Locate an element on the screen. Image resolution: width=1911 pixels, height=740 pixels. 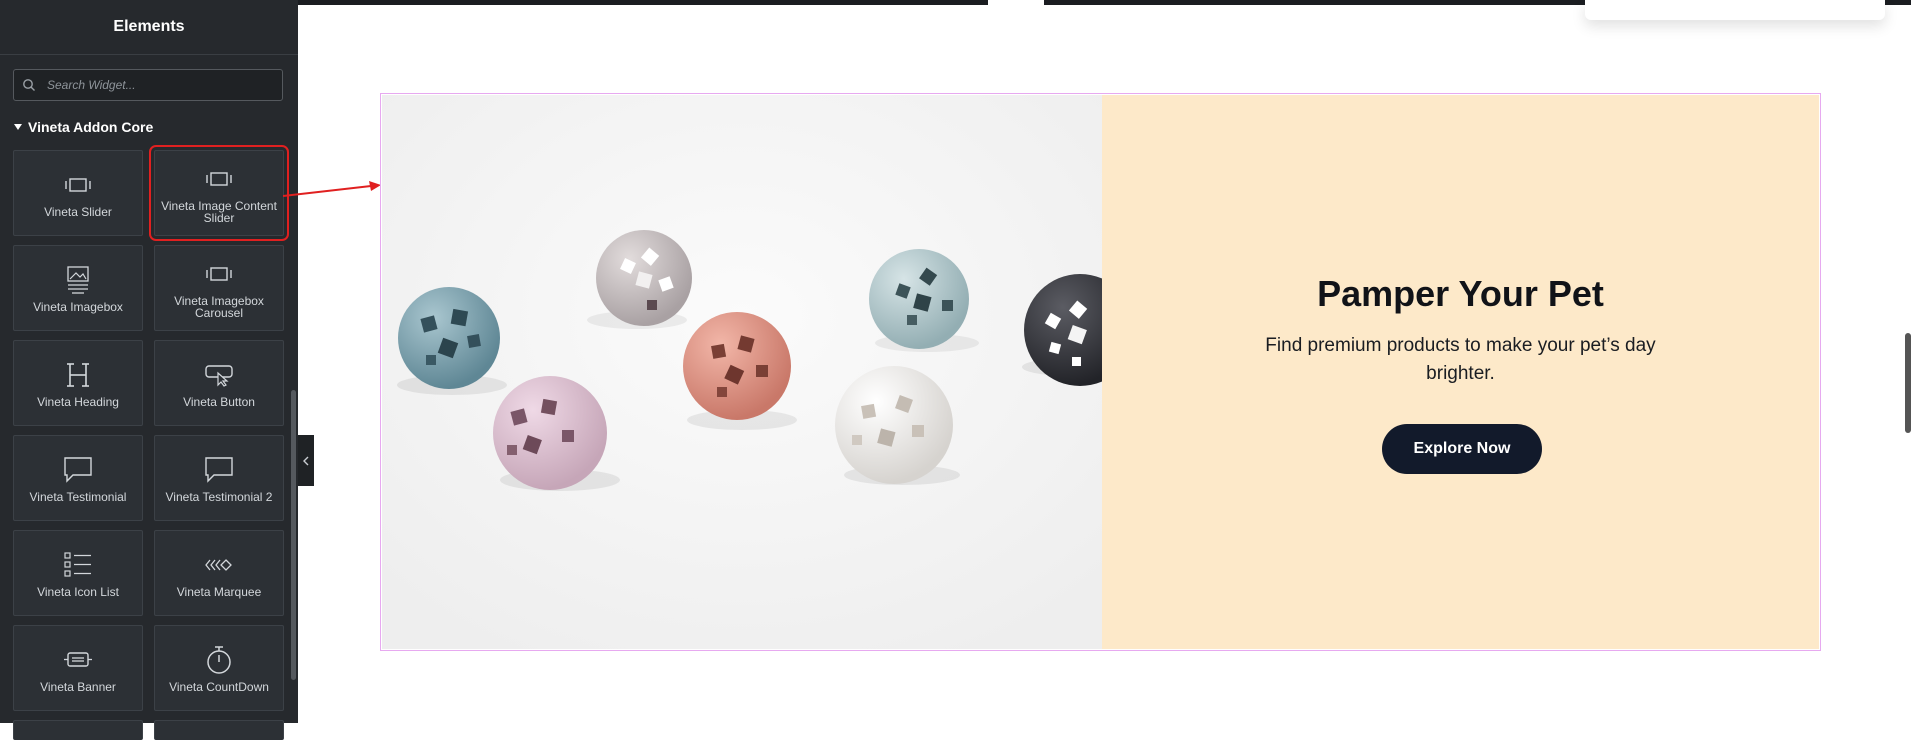
category-label: Vineta Addon Core is located at coordinates (91, 127).